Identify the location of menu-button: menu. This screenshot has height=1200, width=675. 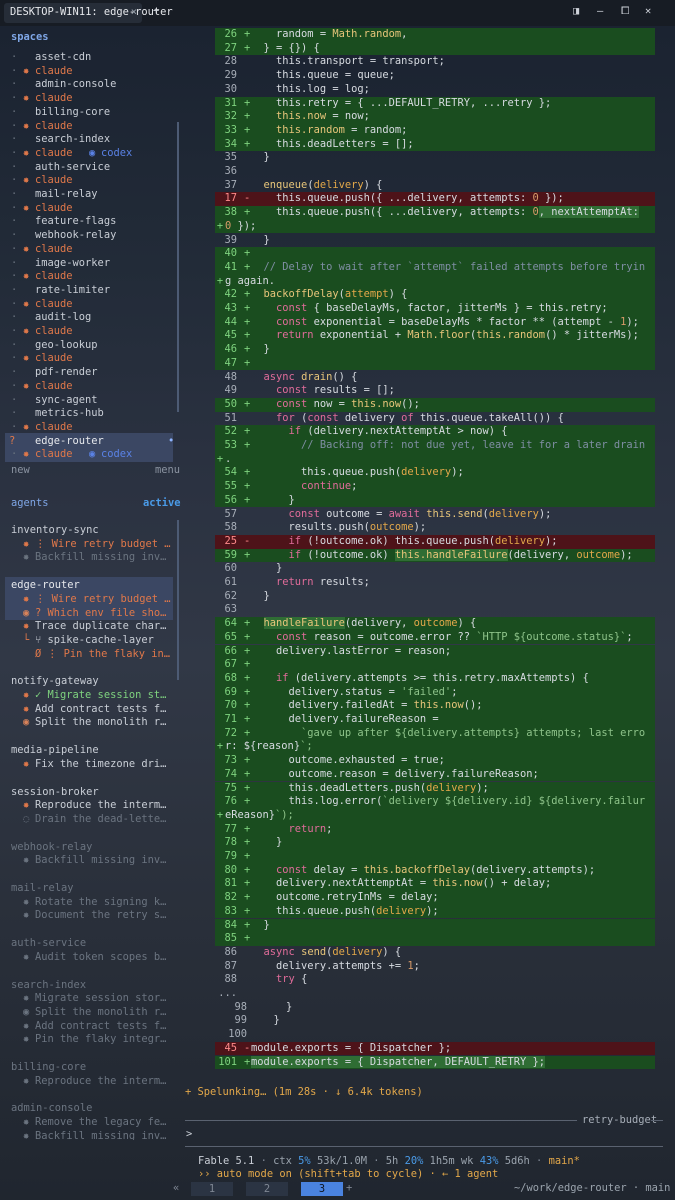
(167, 470).